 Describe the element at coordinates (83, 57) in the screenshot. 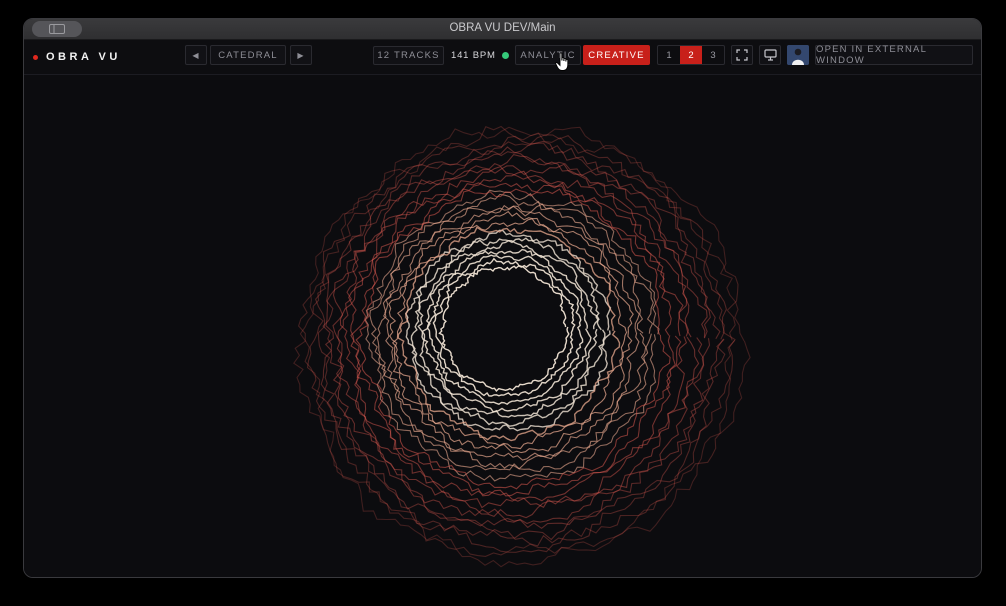

I see `brand-name: OBRA VU` at that location.